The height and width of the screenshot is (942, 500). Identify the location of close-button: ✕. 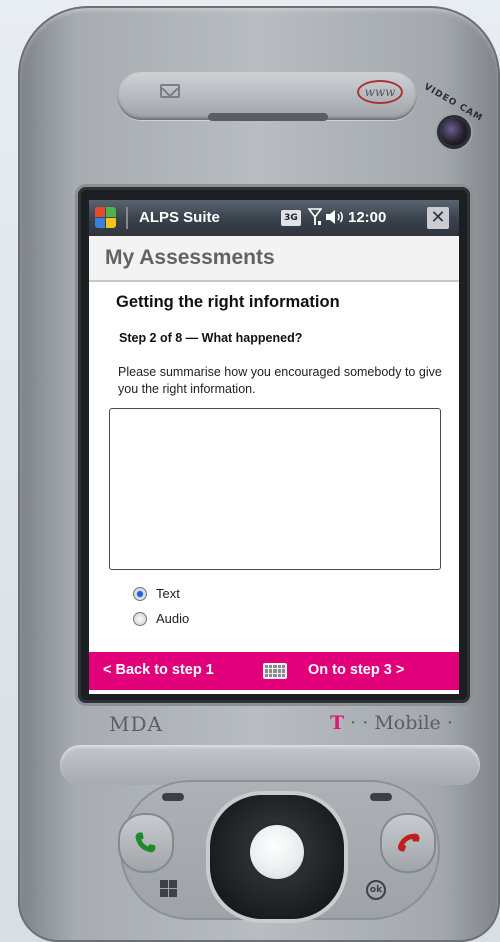
(438, 218).